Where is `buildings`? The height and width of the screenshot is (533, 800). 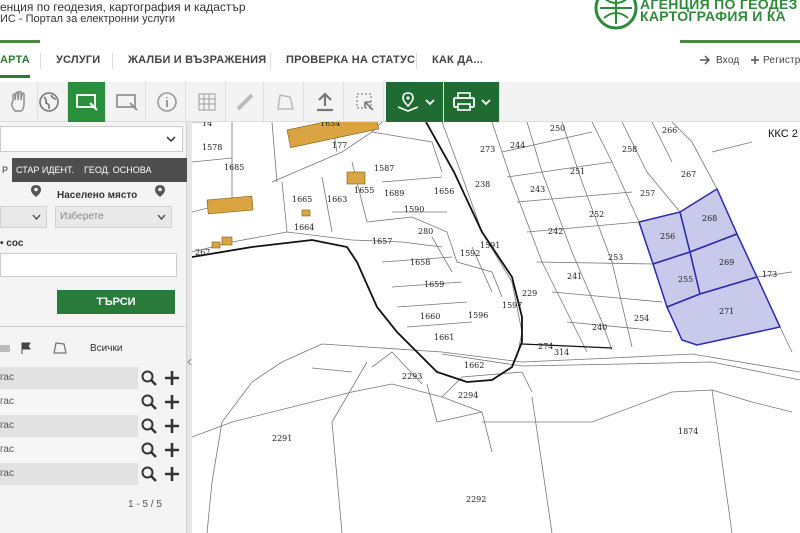
buildings is located at coordinates (293, 185).